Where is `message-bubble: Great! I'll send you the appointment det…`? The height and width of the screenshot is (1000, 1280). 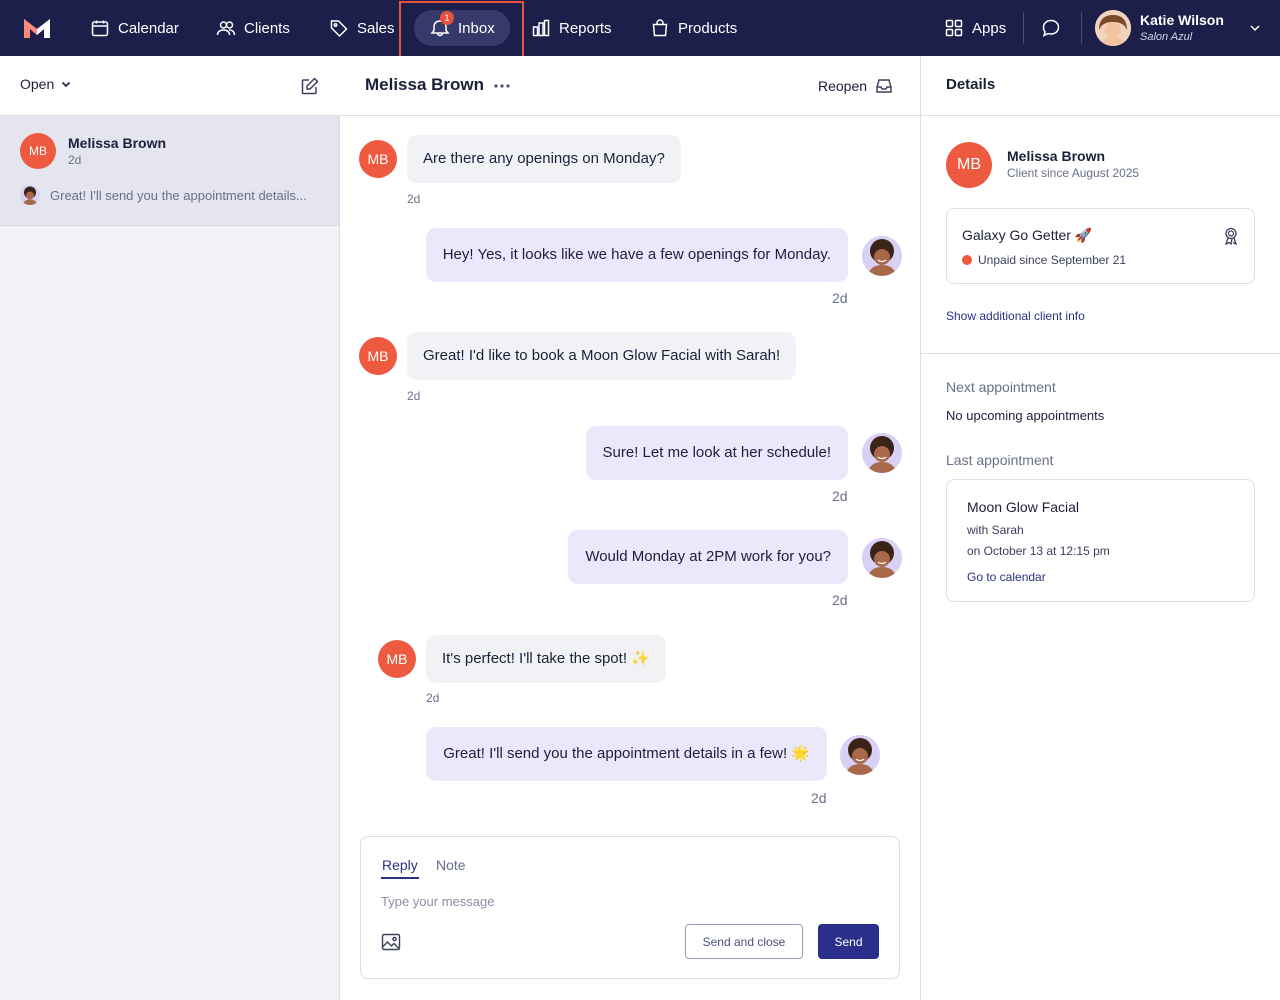
message-bubble: Great! I'll send you the appointment det… is located at coordinates (626, 754).